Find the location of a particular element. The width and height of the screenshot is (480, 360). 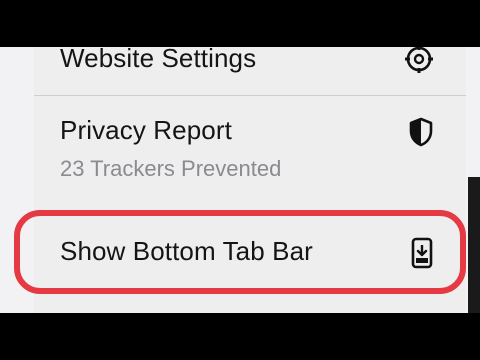

menu-item-label: Show Bottom Tab Bar is located at coordinates (186, 251).